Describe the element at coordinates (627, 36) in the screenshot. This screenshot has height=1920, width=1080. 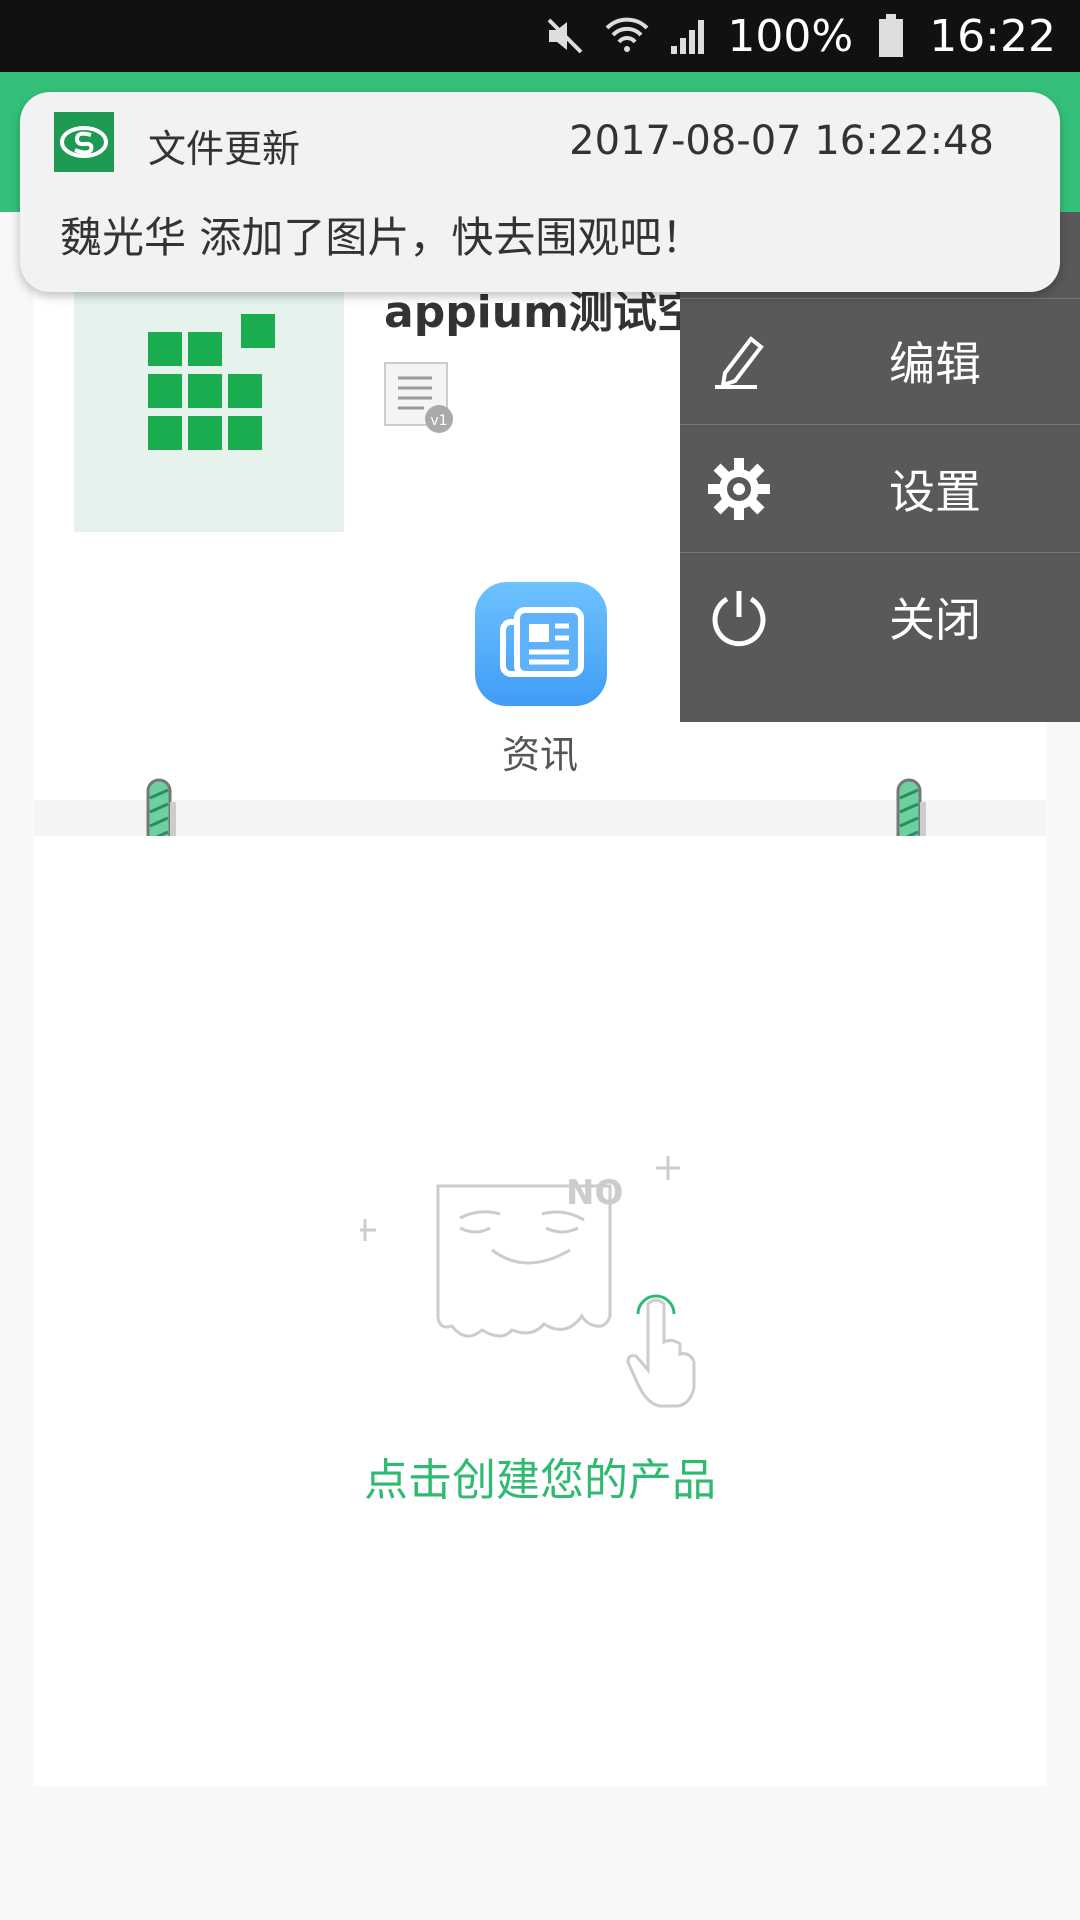
I see `wifi-icon` at that location.